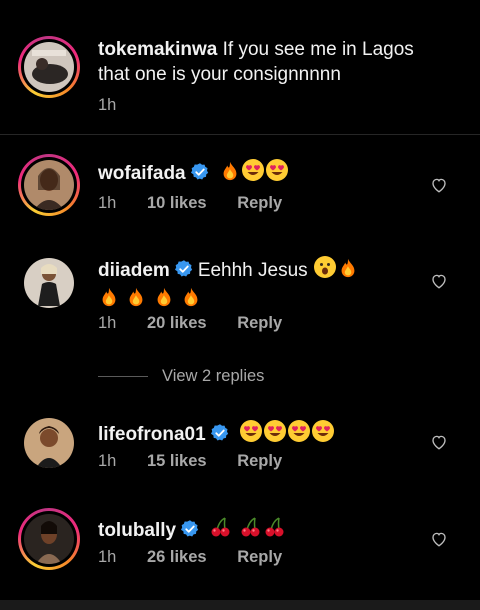 This screenshot has width=480, height=610. I want to click on view-replies-label: View 2 replies, so click(213, 375).